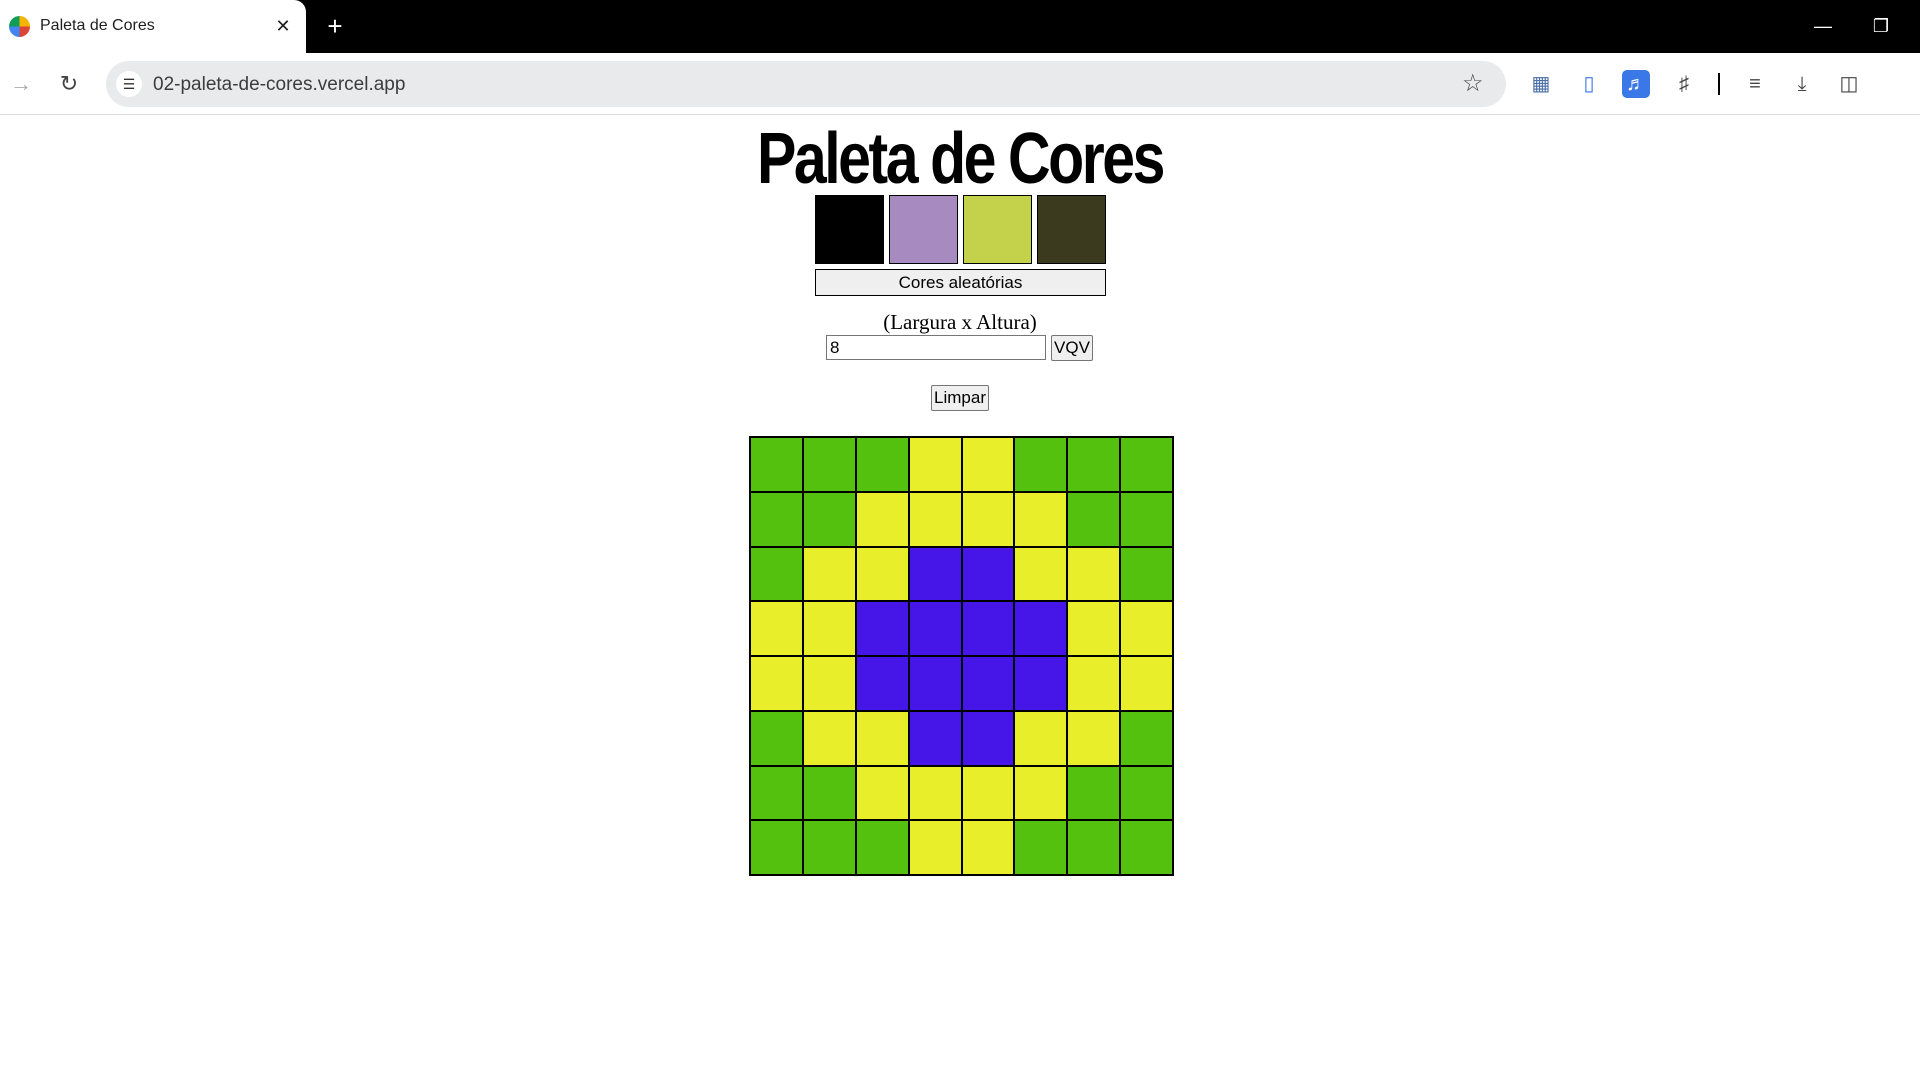 This screenshot has height=1080, width=1920. I want to click on side-panel-icon: ◫, so click(1849, 84).